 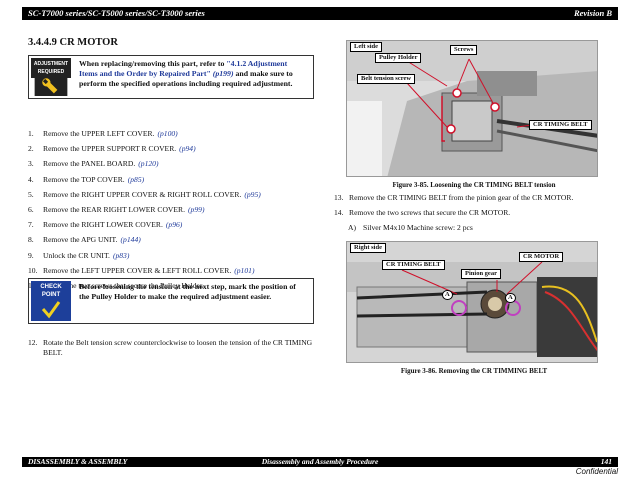 I want to click on page-reference-link: (p85), so click(x=136, y=179).